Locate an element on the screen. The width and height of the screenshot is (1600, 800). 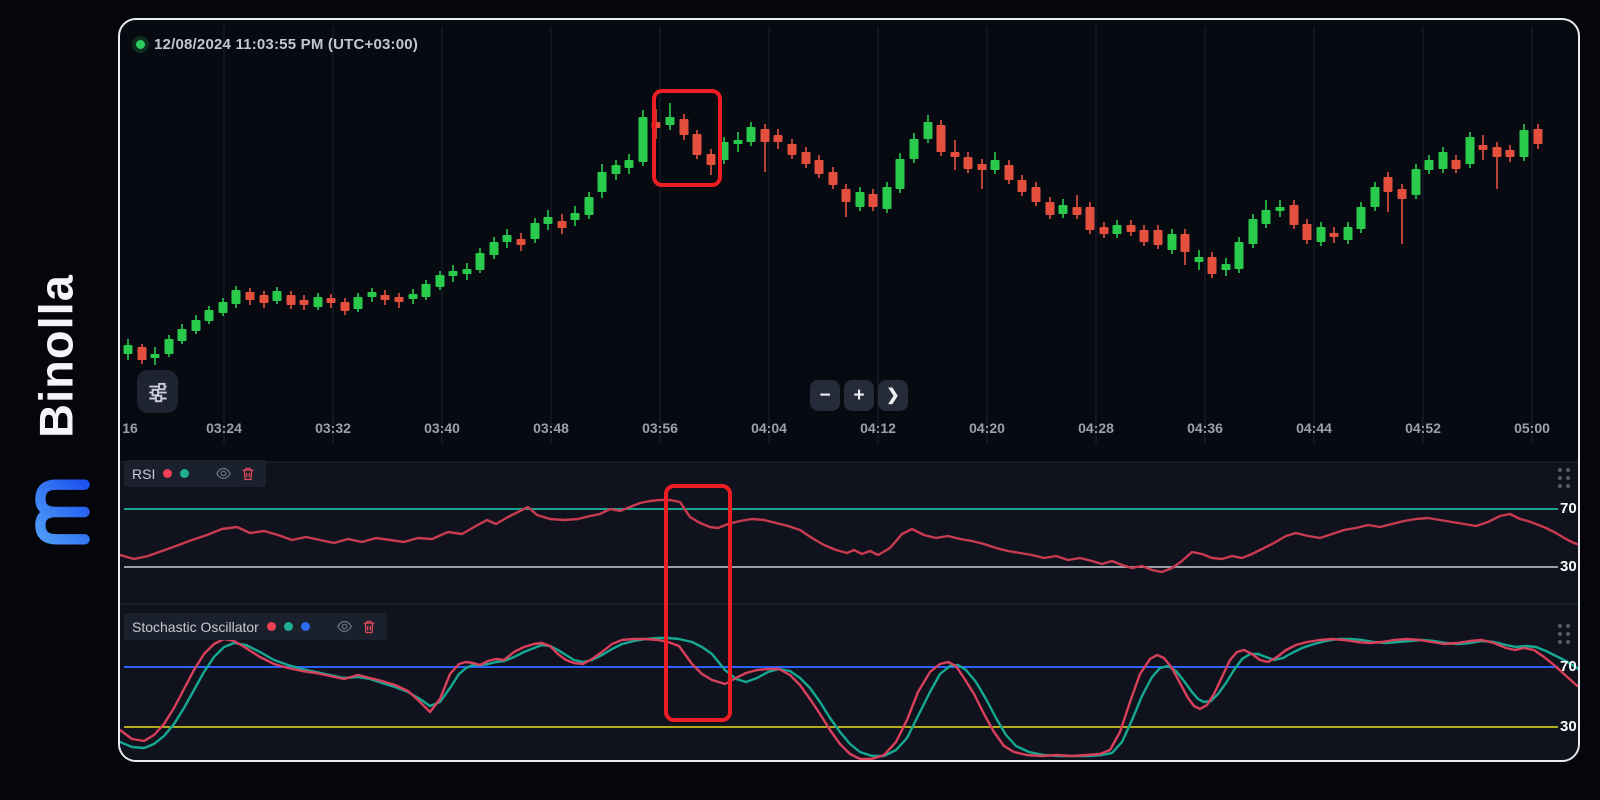
rsi-drag-handle is located at coordinates (1564, 478).